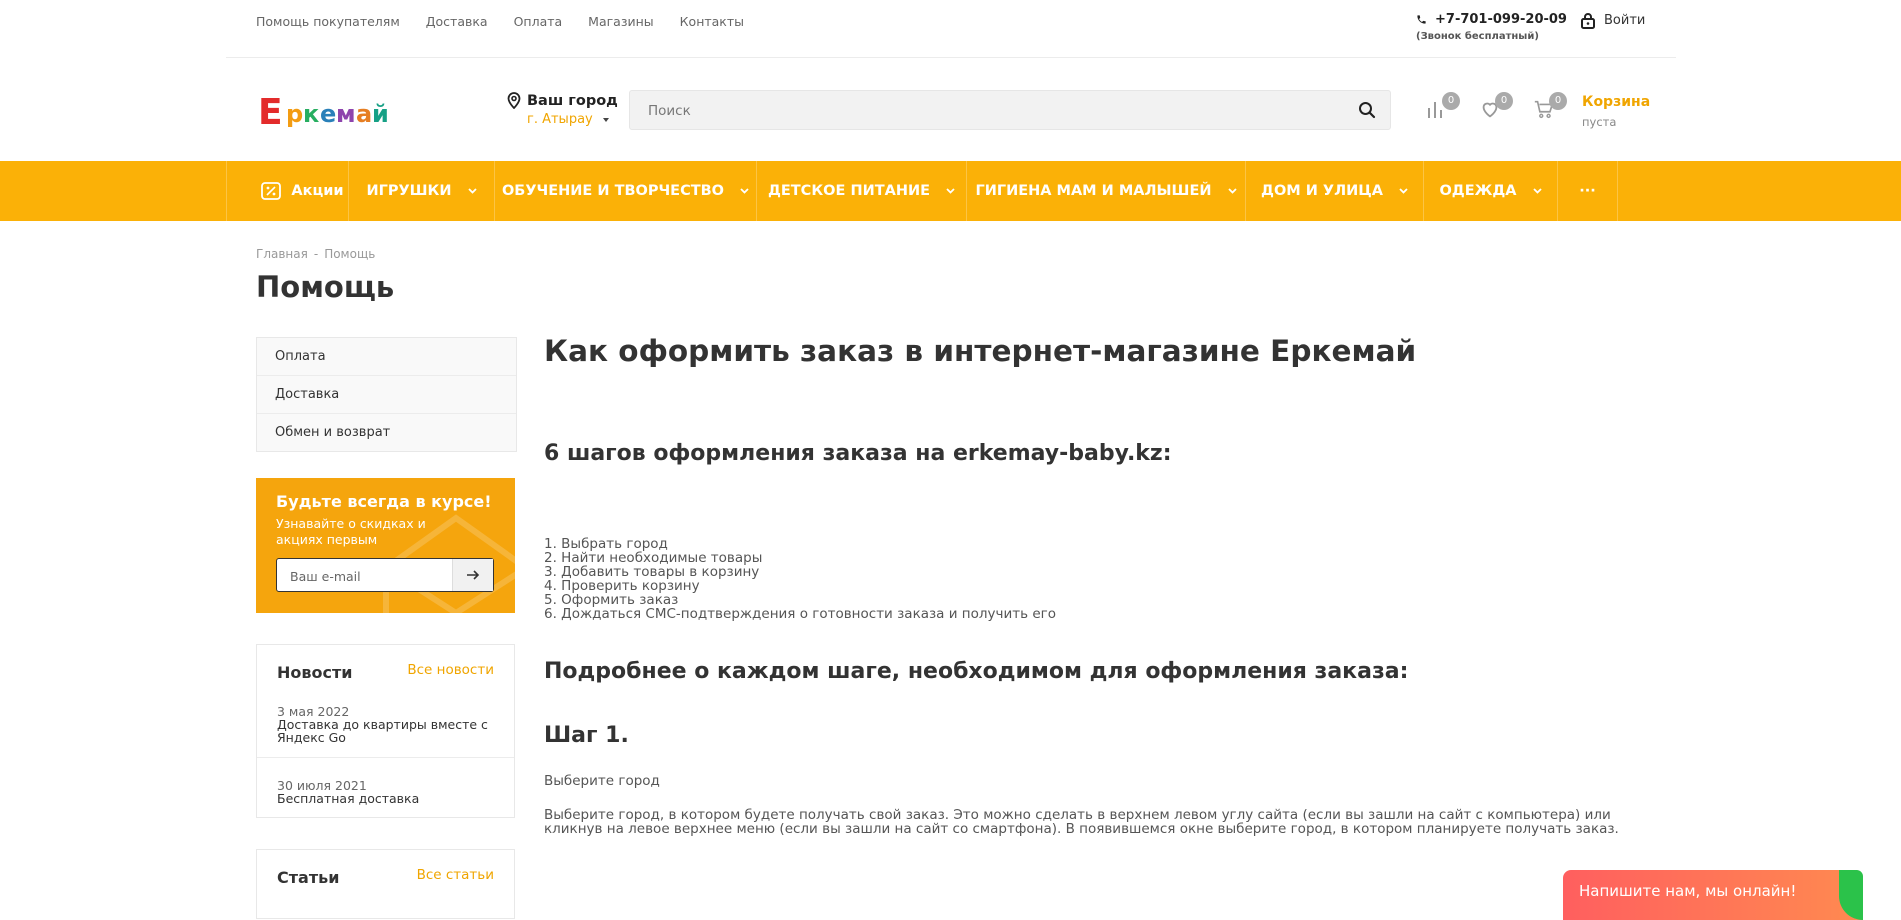 The height and width of the screenshot is (920, 1901). What do you see at coordinates (560, 119) in the screenshot?
I see `city-value: г. Атырау` at bounding box center [560, 119].